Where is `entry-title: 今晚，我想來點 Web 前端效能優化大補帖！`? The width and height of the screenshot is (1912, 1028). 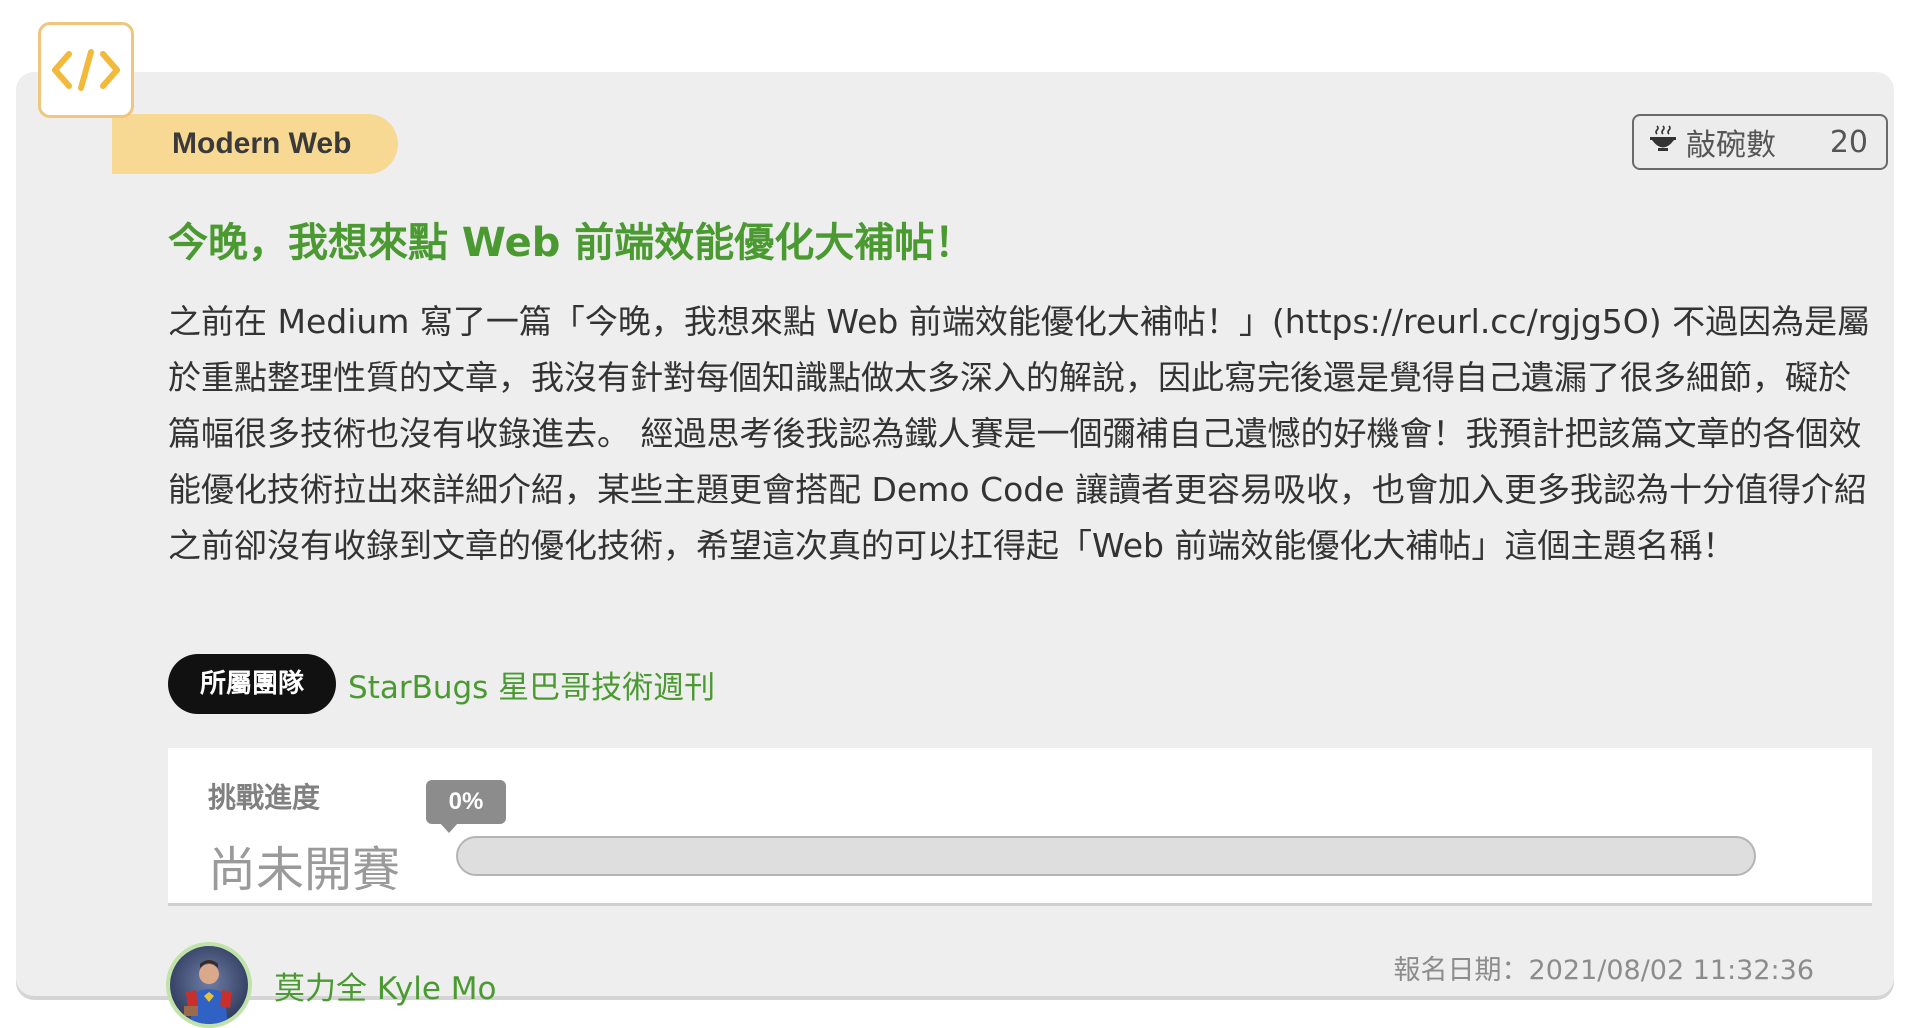
entry-title: 今晚，我想來點 Web 前端效能優化大補帖！ is located at coordinates (571, 239).